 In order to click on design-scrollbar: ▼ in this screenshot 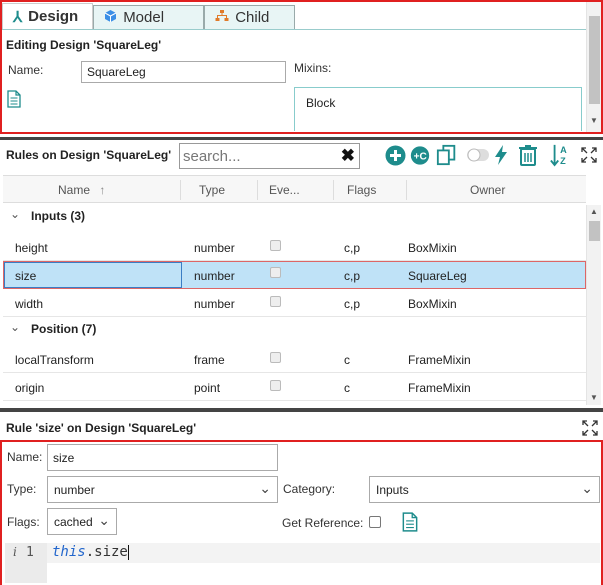, I will do `click(593, 67)`.